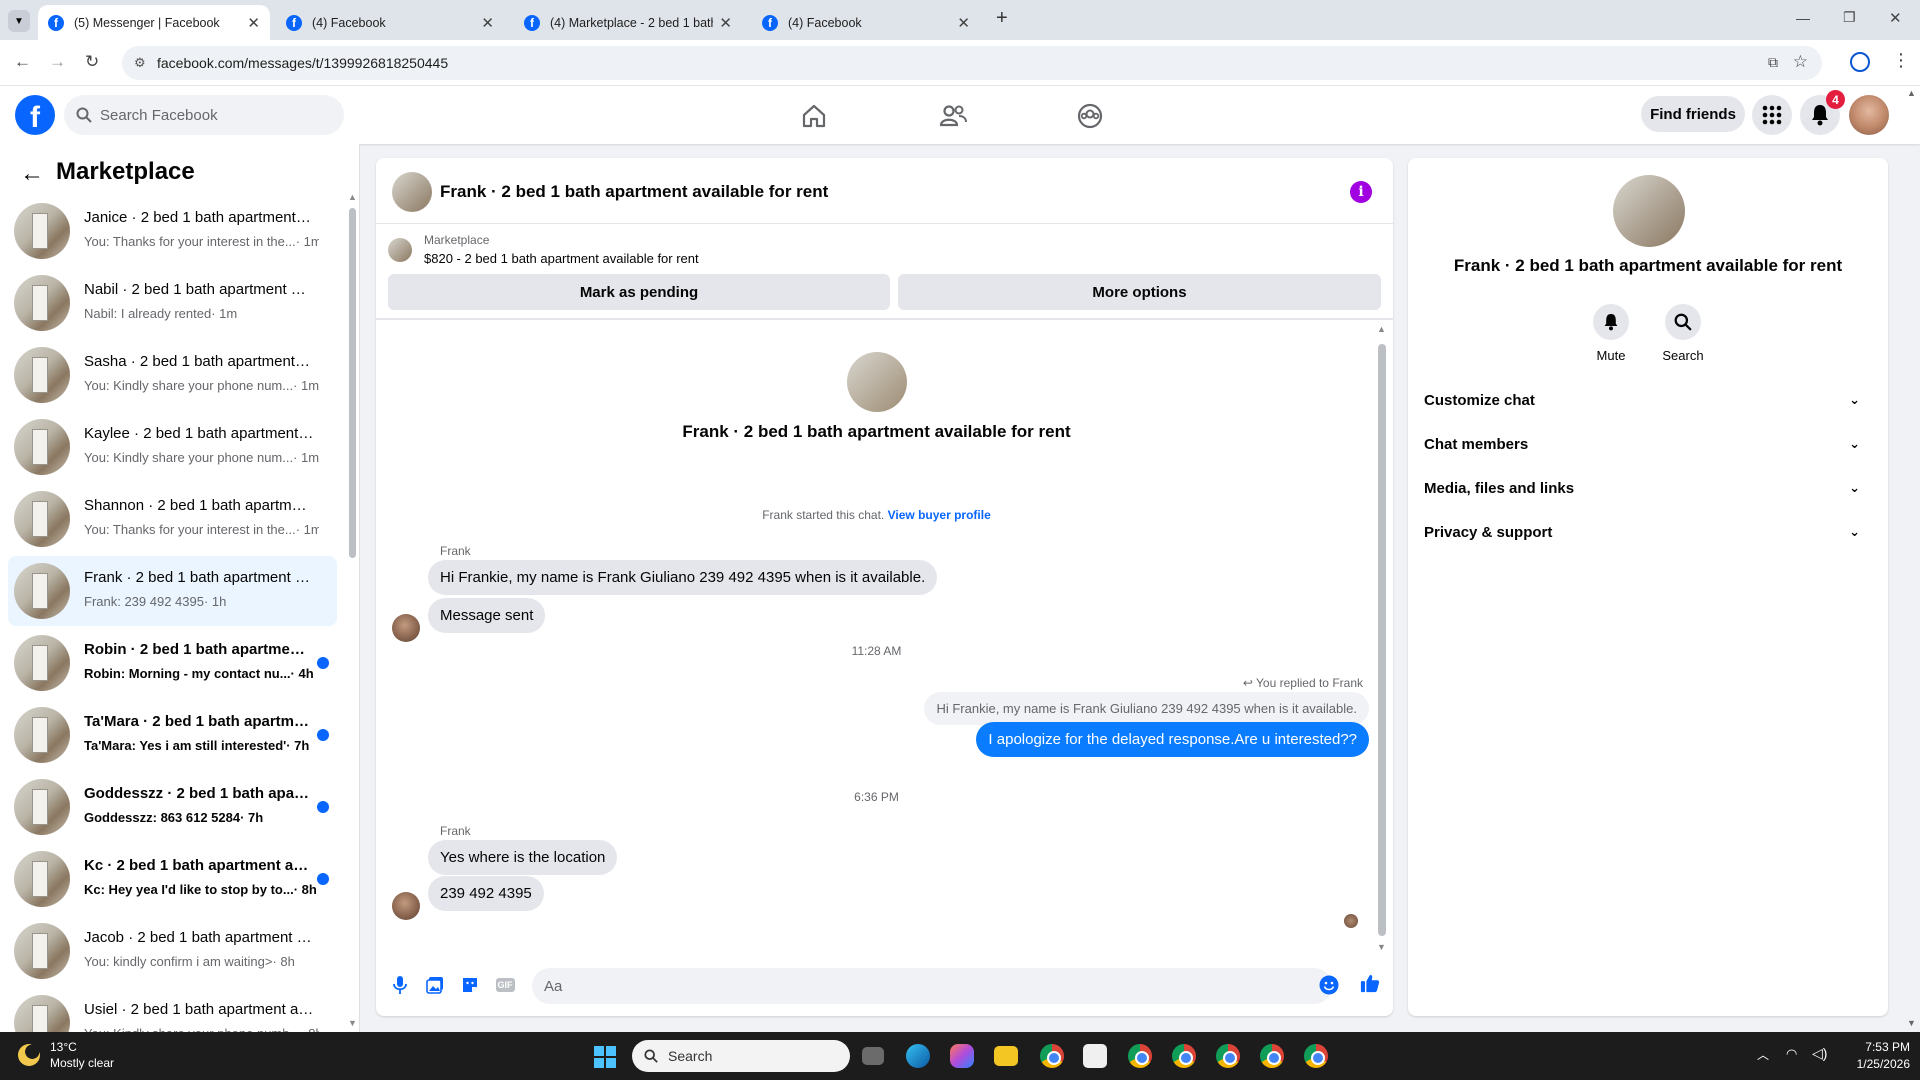 The height and width of the screenshot is (1080, 1920). Describe the element at coordinates (1763, 1054) in the screenshot. I see `tray-chevron-up-icon: ︿` at that location.